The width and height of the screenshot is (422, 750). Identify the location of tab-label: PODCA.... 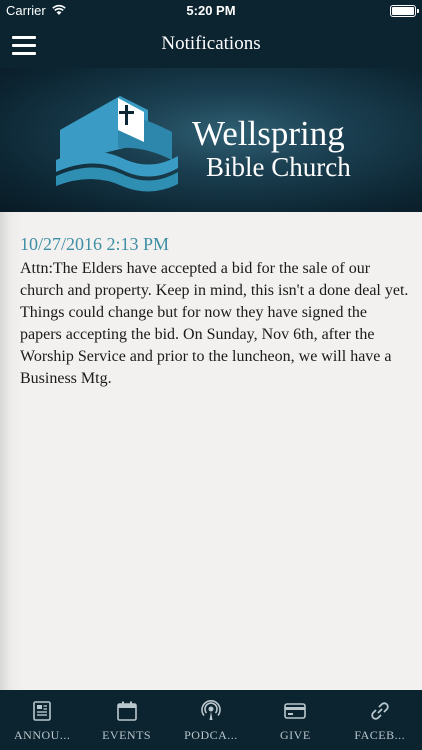
(211, 735).